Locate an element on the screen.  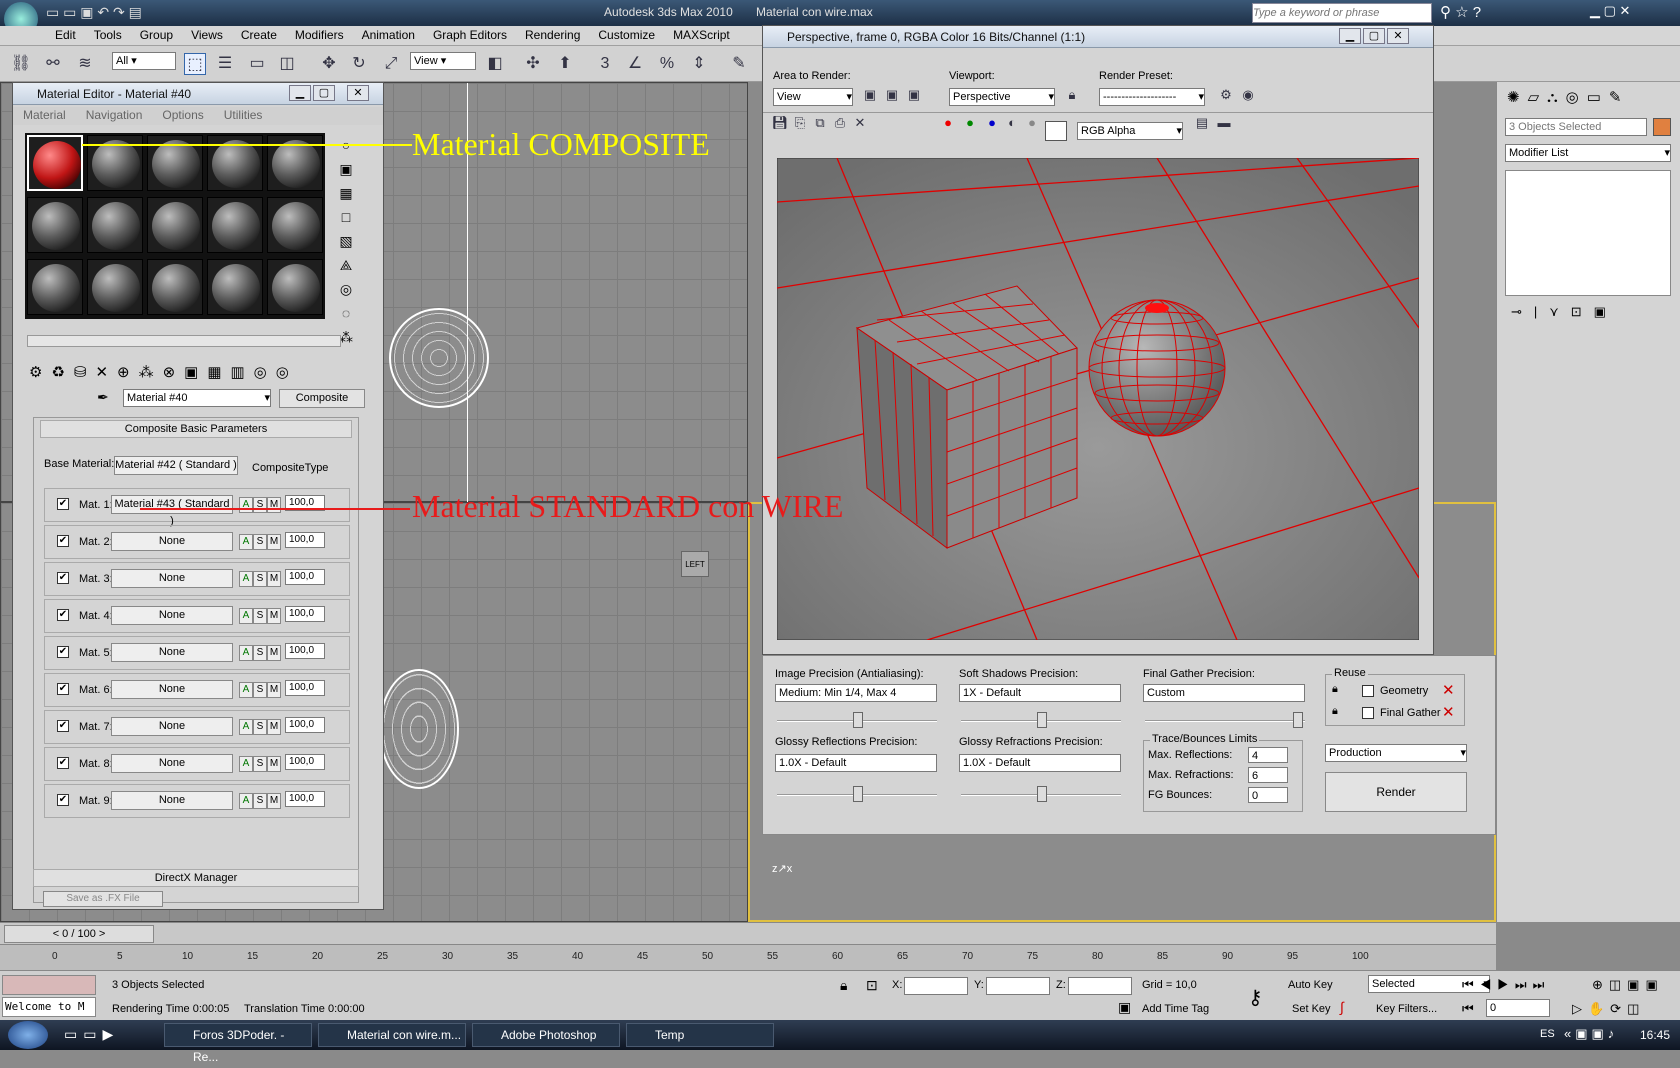
angle-snap-icon: ∠ is located at coordinates (635, 64).